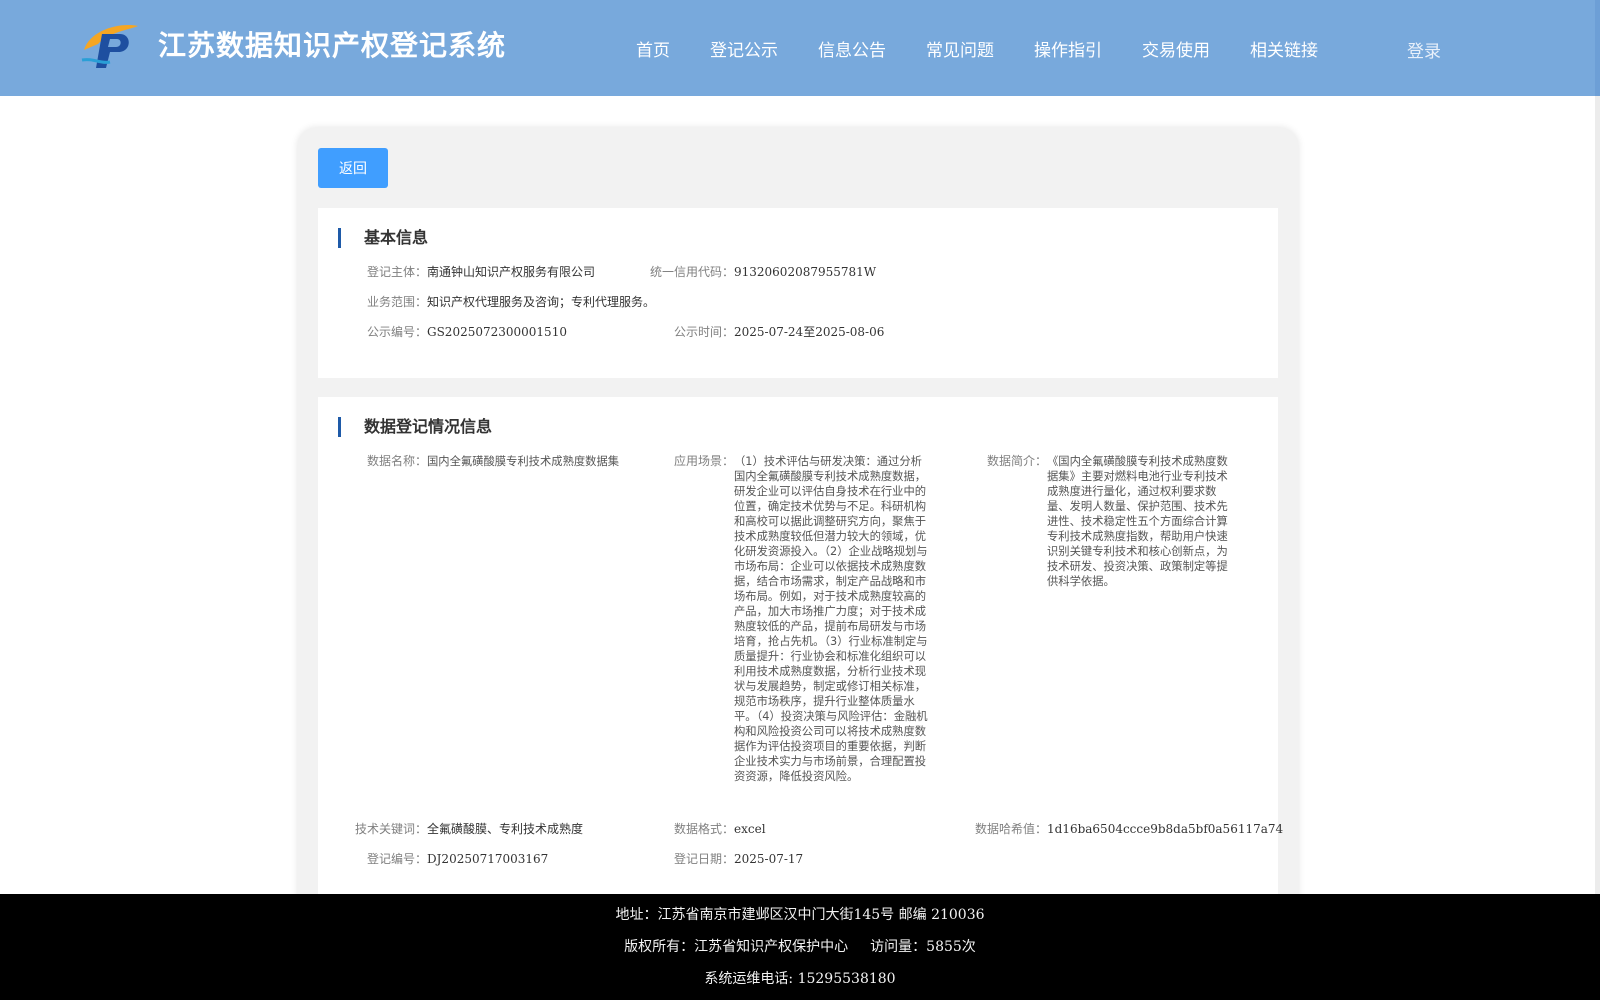  What do you see at coordinates (396, 332) in the screenshot?
I see `notice-no-label: 公示编号：` at bounding box center [396, 332].